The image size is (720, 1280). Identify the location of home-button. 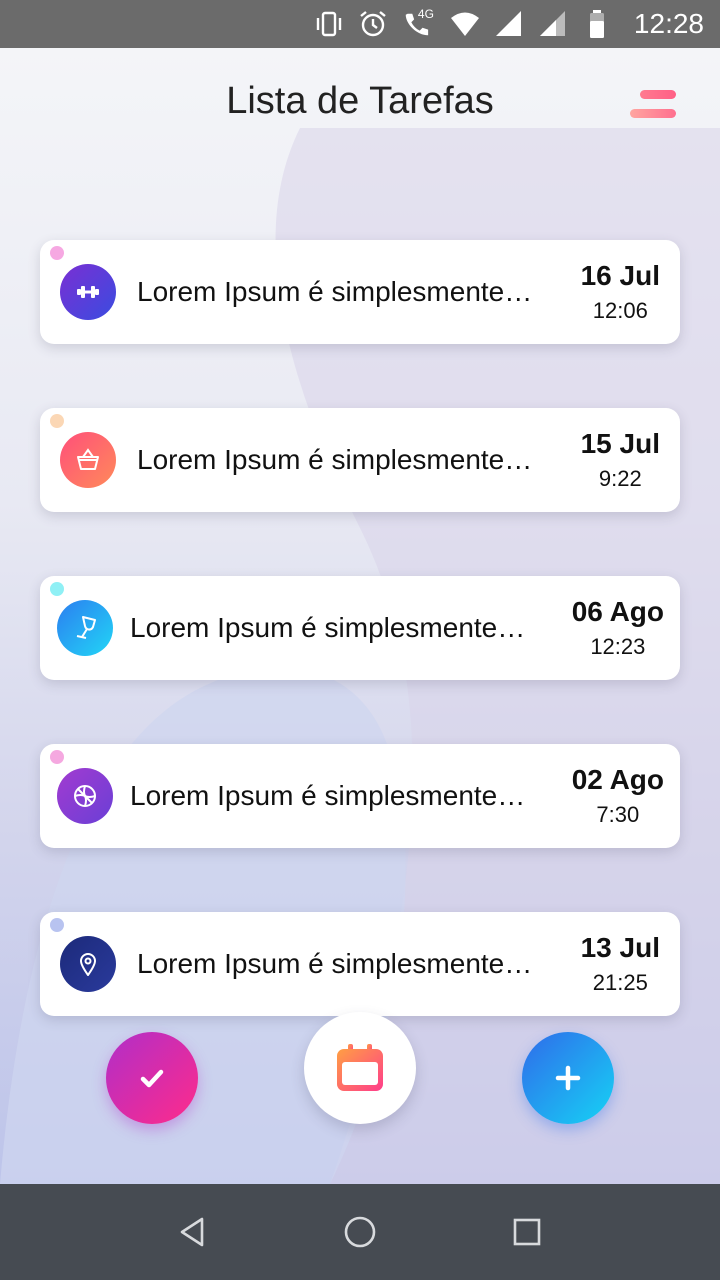
(360, 1232).